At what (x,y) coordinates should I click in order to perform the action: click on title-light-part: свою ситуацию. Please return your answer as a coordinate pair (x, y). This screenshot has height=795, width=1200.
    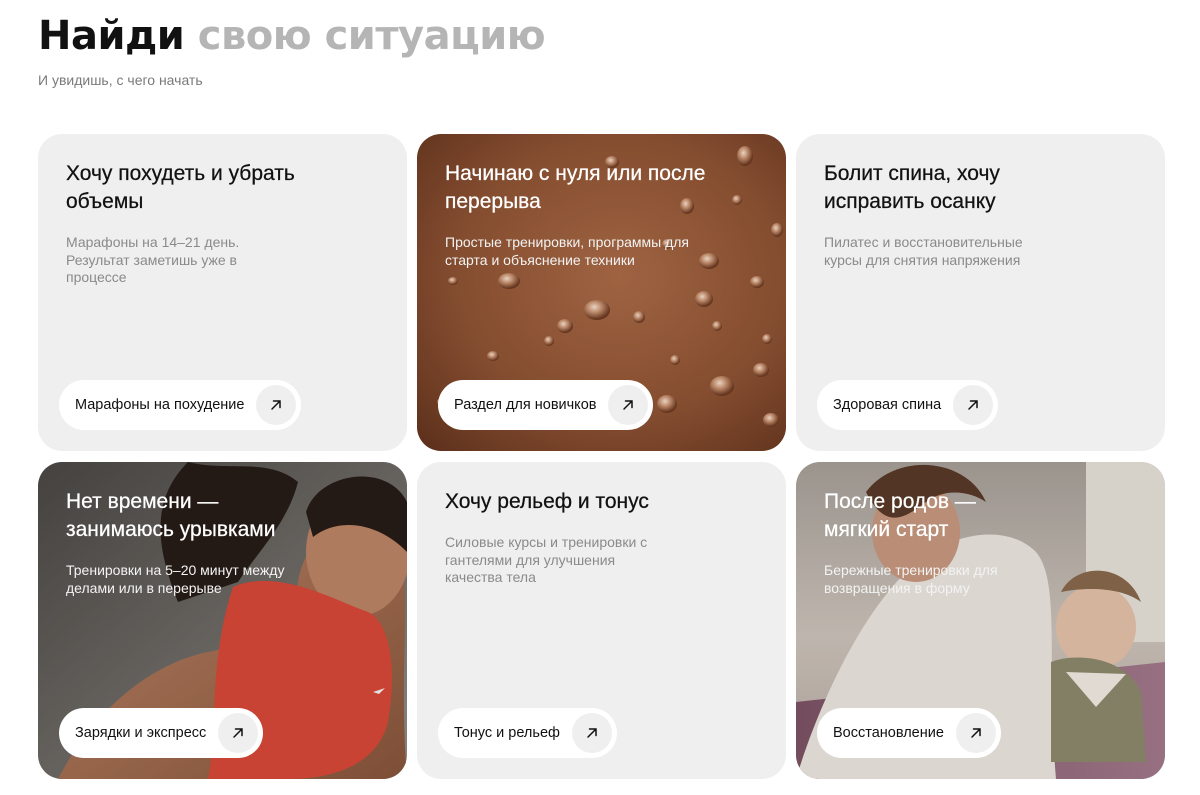
    Looking at the image, I should click on (371, 36).